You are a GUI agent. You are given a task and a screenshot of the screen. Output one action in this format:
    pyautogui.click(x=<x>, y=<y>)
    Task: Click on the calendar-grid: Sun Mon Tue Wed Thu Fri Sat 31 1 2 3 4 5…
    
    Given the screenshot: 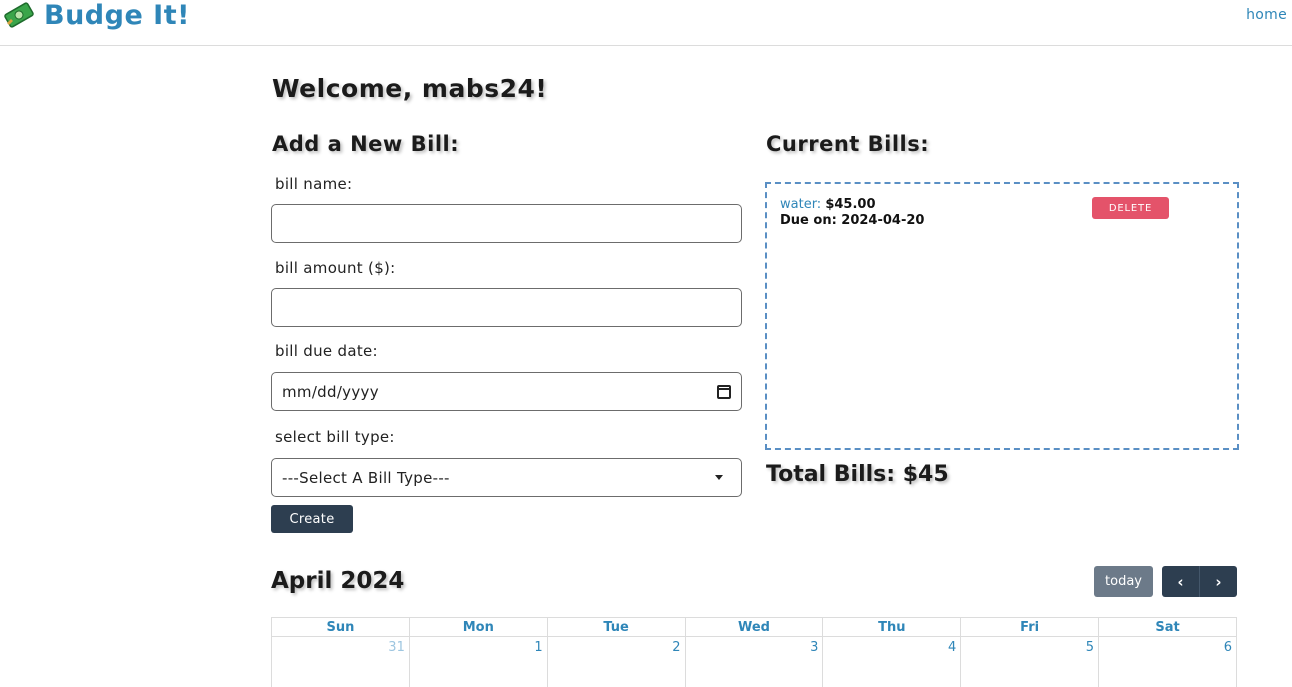 What is the action you would take?
    pyautogui.click(x=754, y=652)
    